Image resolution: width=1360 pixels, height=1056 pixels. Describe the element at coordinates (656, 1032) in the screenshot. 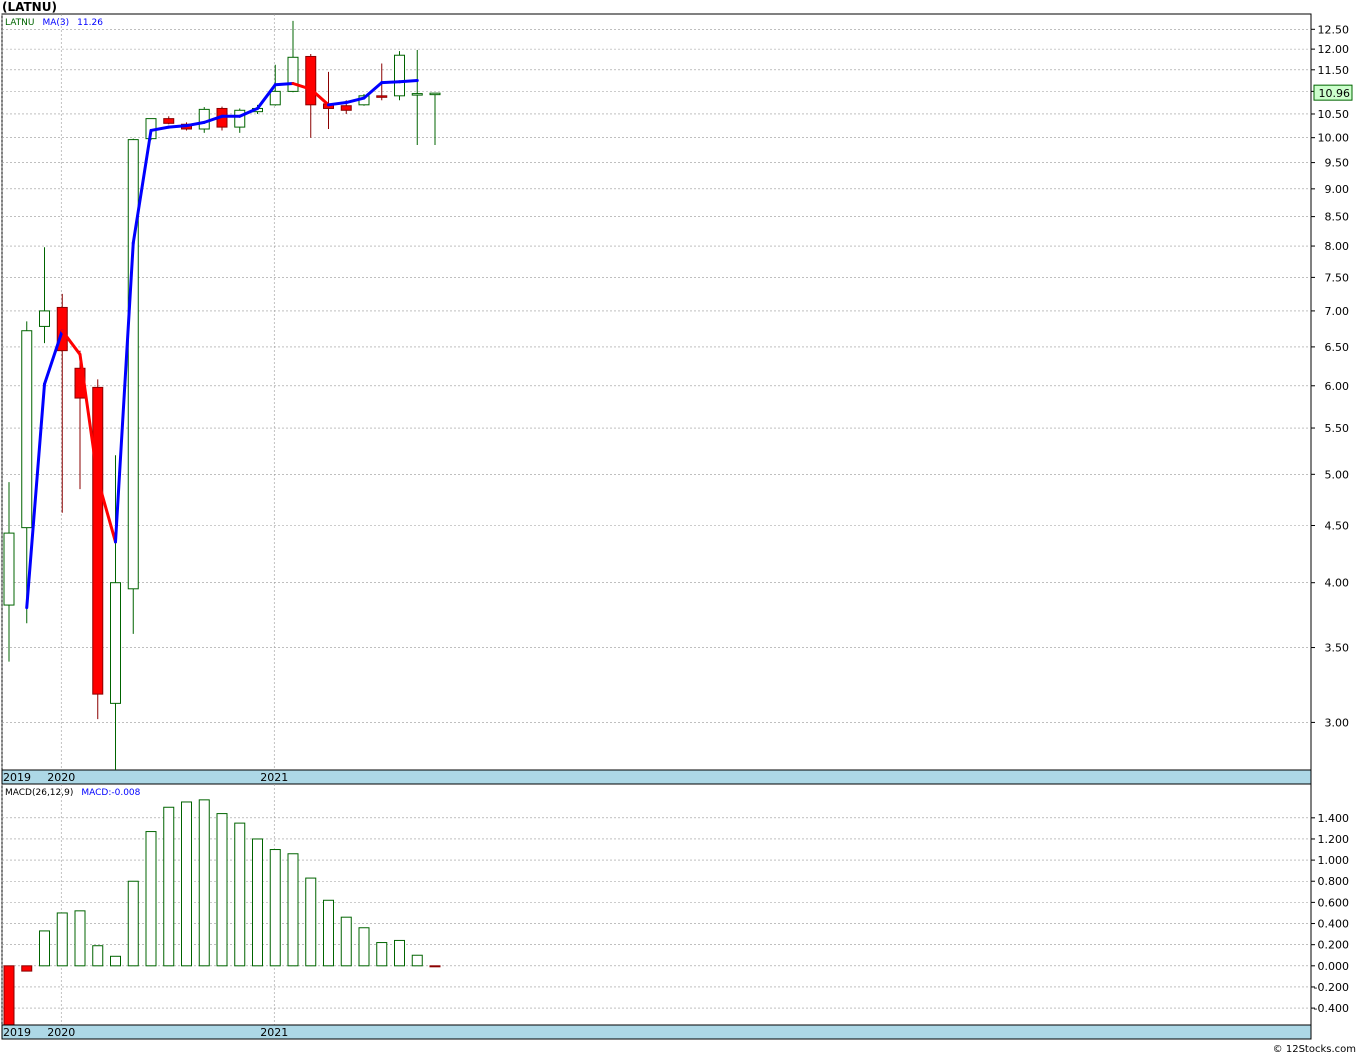

I see `macd-date-band` at that location.